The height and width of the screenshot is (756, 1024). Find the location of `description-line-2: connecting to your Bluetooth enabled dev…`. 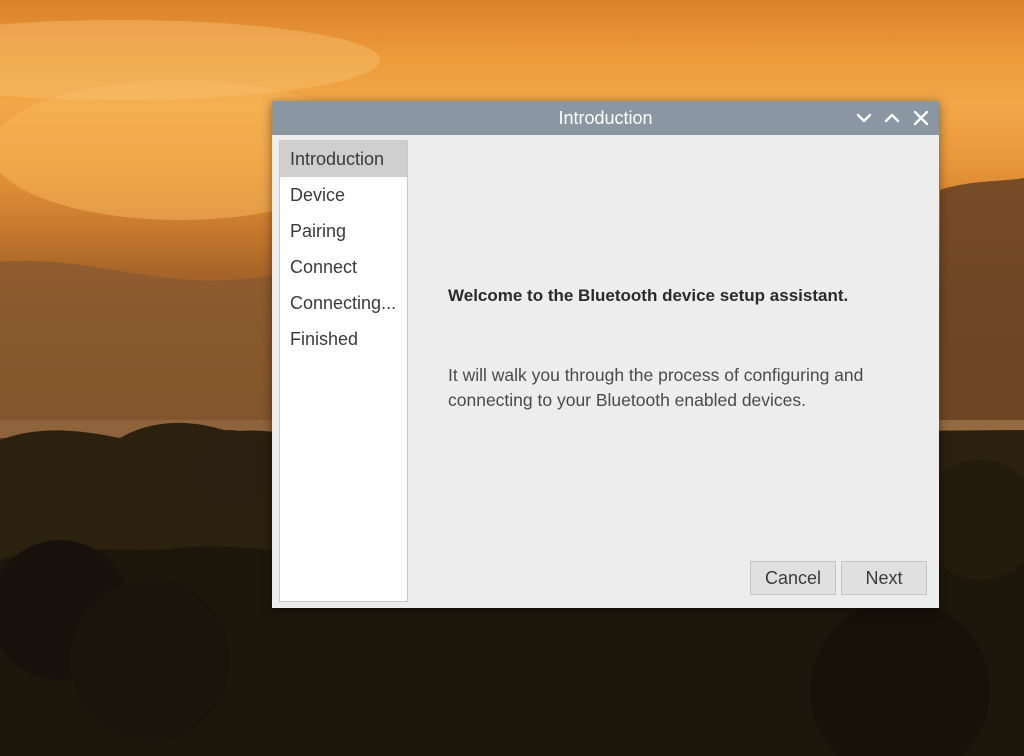

description-line-2: connecting to your Bluetooth enabled dev… is located at coordinates (627, 400).